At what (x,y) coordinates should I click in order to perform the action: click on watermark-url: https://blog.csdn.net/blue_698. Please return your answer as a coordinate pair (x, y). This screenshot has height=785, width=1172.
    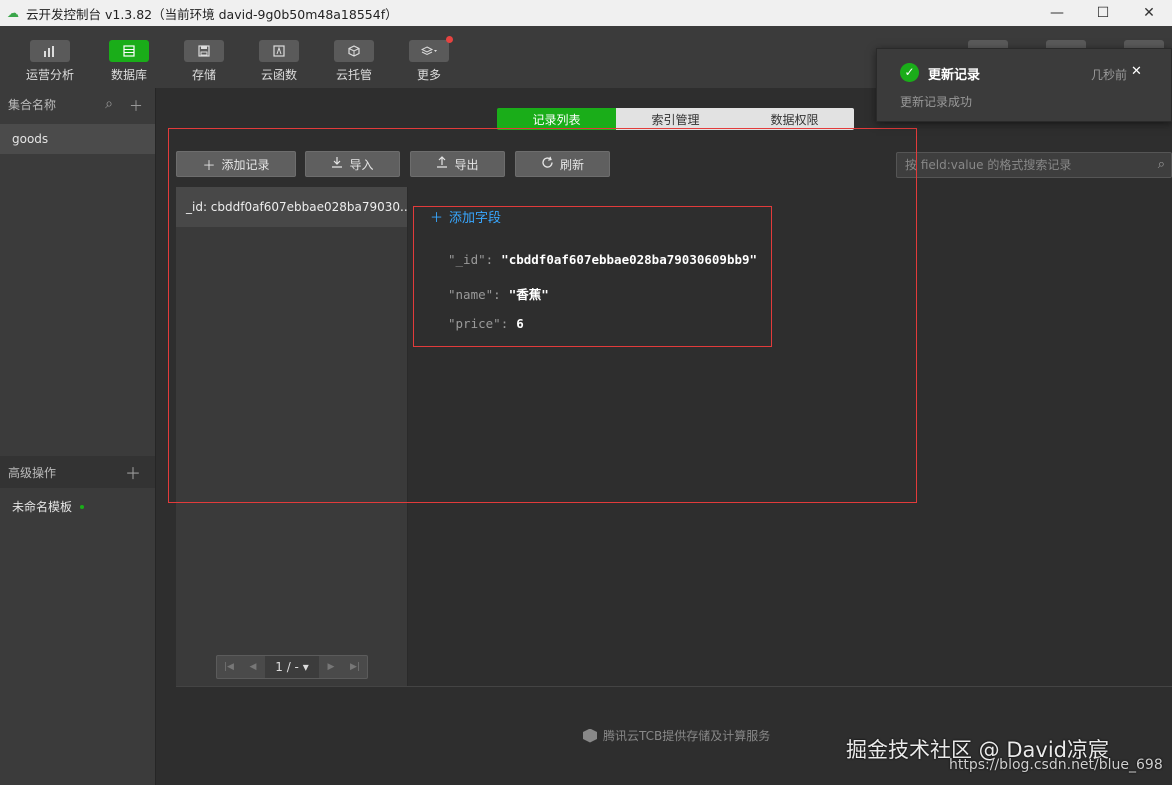
    Looking at the image, I should click on (1056, 765).